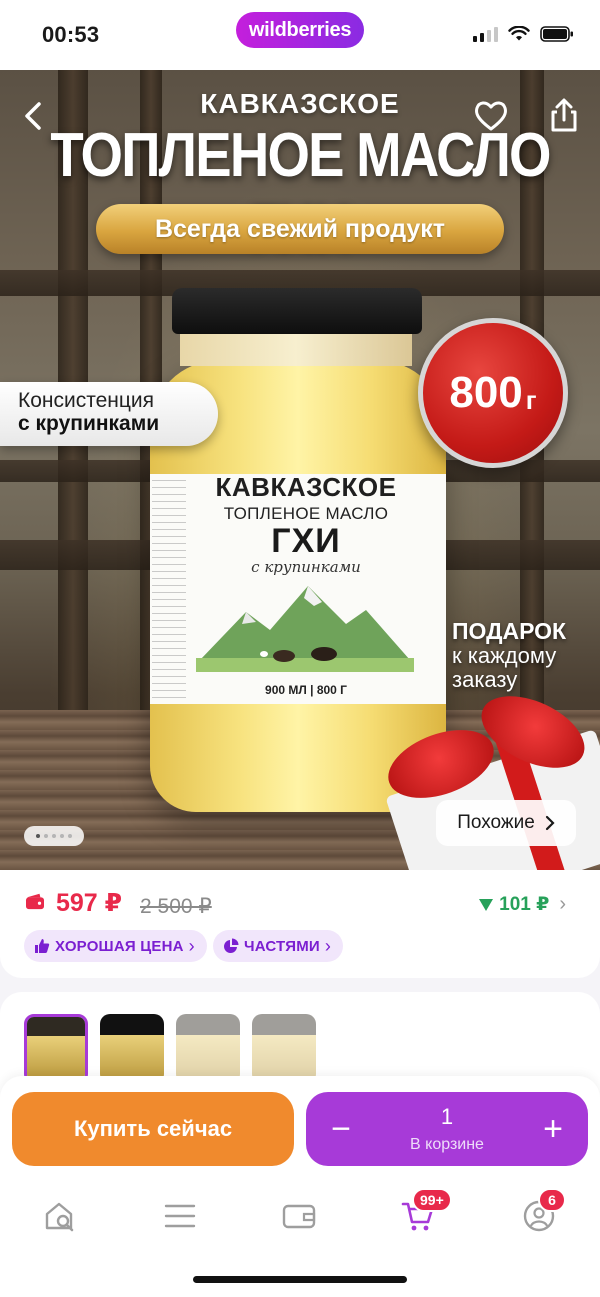 The image size is (600, 1297). I want to click on menu-icon, so click(180, 1216).